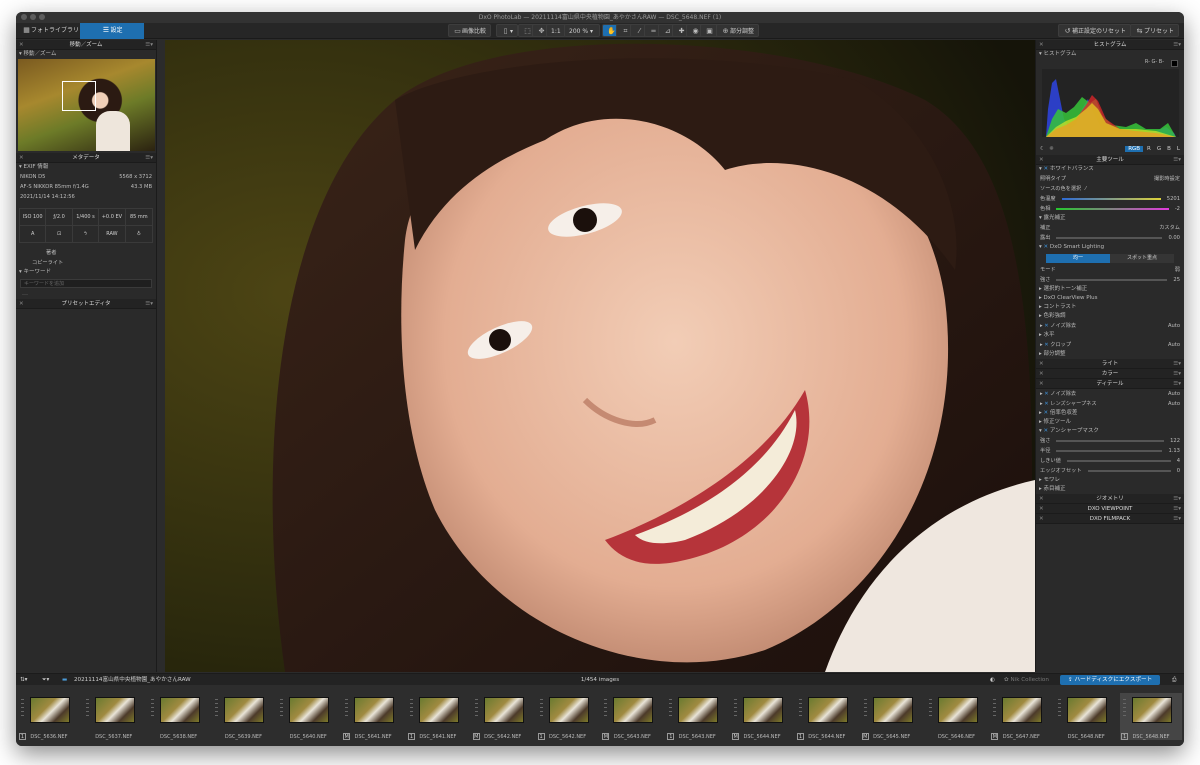  Describe the element at coordinates (1110, 189) in the screenshot. I see `wb-picker-row: ソースの色を選択 ⁄` at that location.